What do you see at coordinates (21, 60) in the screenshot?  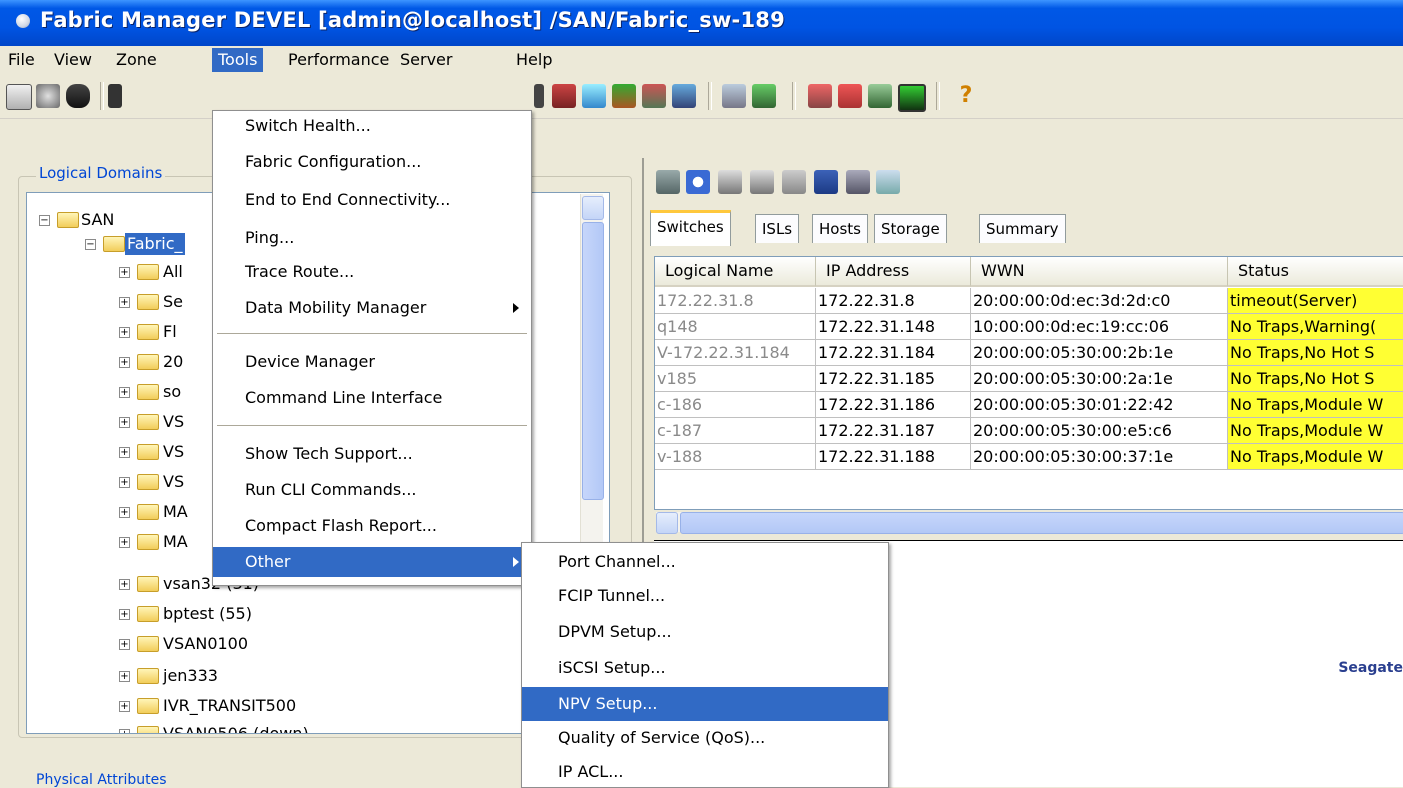 I see `menu-file: File` at bounding box center [21, 60].